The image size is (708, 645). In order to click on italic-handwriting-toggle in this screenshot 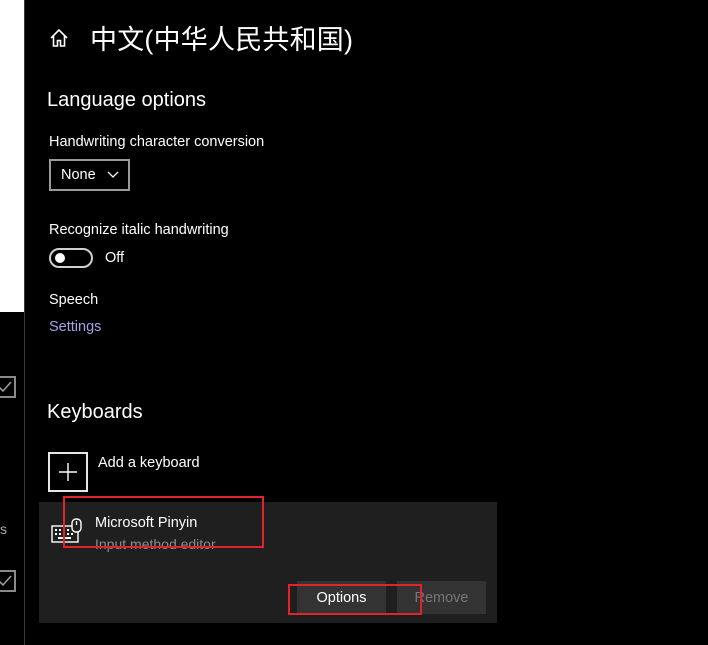, I will do `click(71, 258)`.